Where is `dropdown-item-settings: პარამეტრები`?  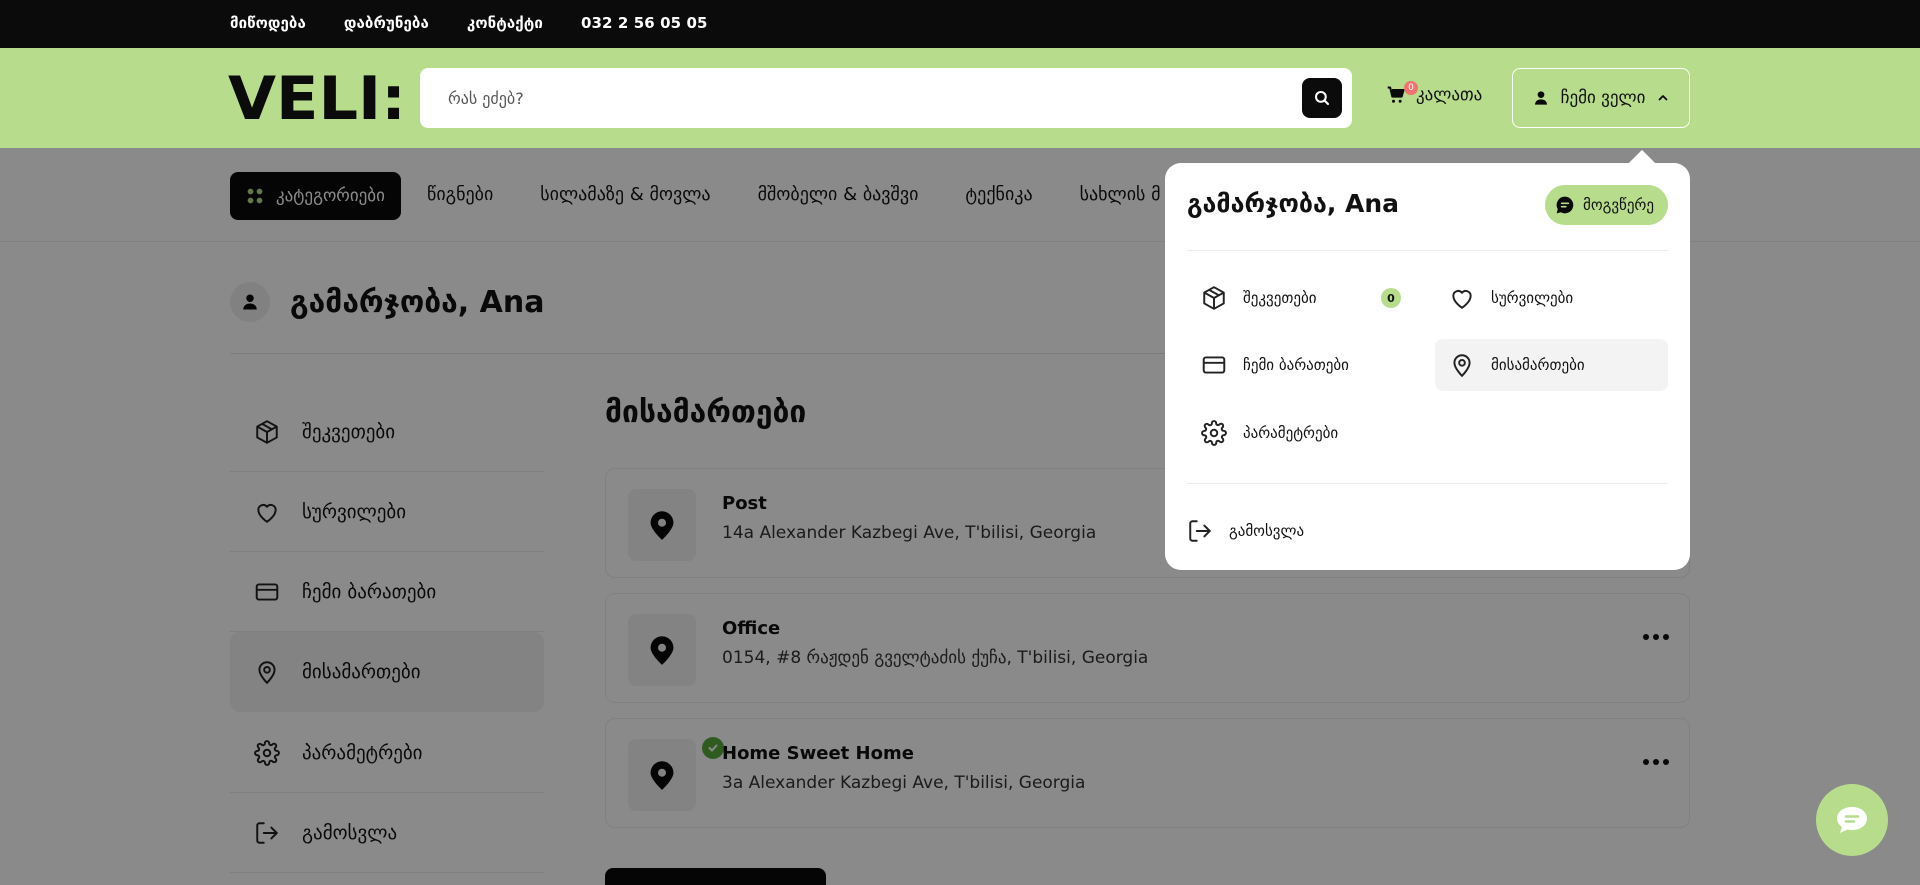
dropdown-item-settings: პარამეტრები is located at coordinates (1299, 433).